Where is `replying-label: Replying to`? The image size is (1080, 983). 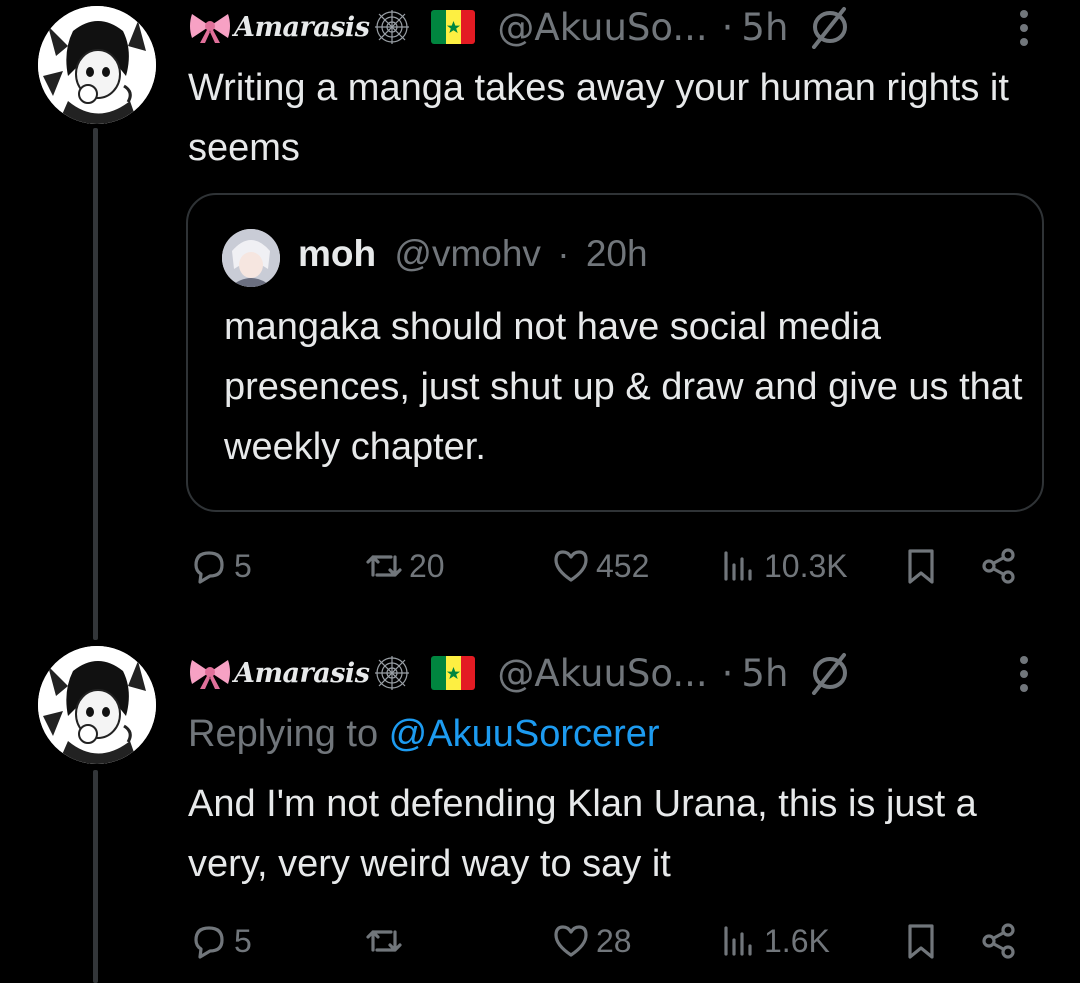
replying-label: Replying to is located at coordinates (288, 734).